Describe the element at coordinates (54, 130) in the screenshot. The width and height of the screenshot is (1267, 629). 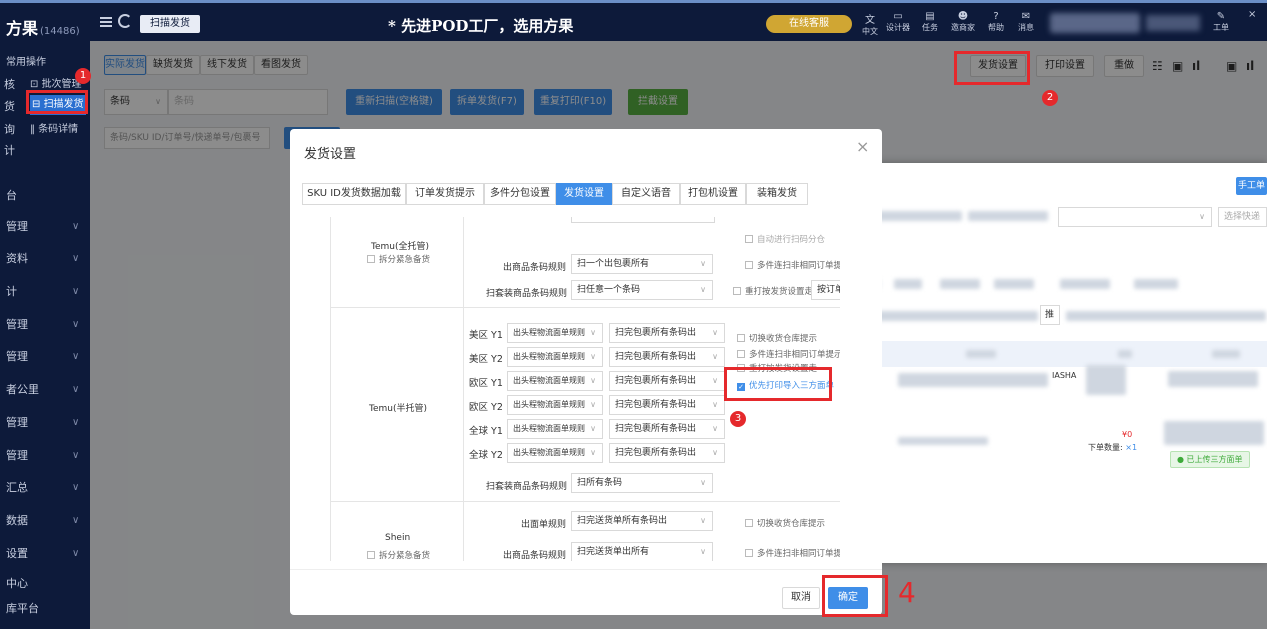
I see `sidebar-item-barcode: ‖ 条码详情` at that location.